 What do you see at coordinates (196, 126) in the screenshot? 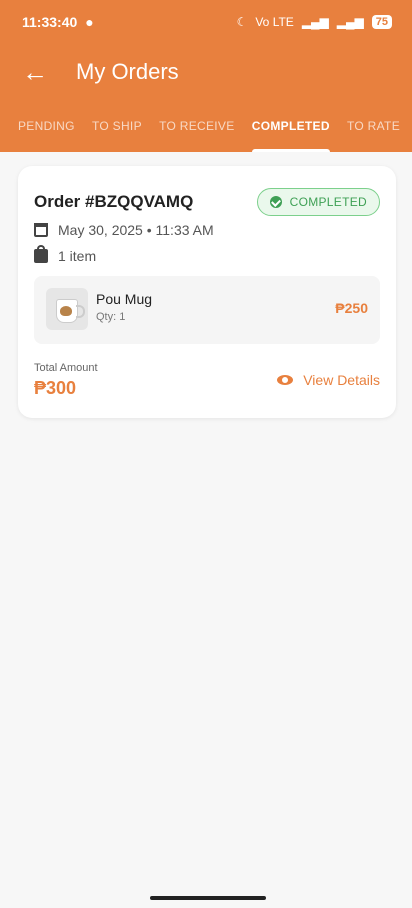
I see `tab-to-receive: TO RECEIVE` at bounding box center [196, 126].